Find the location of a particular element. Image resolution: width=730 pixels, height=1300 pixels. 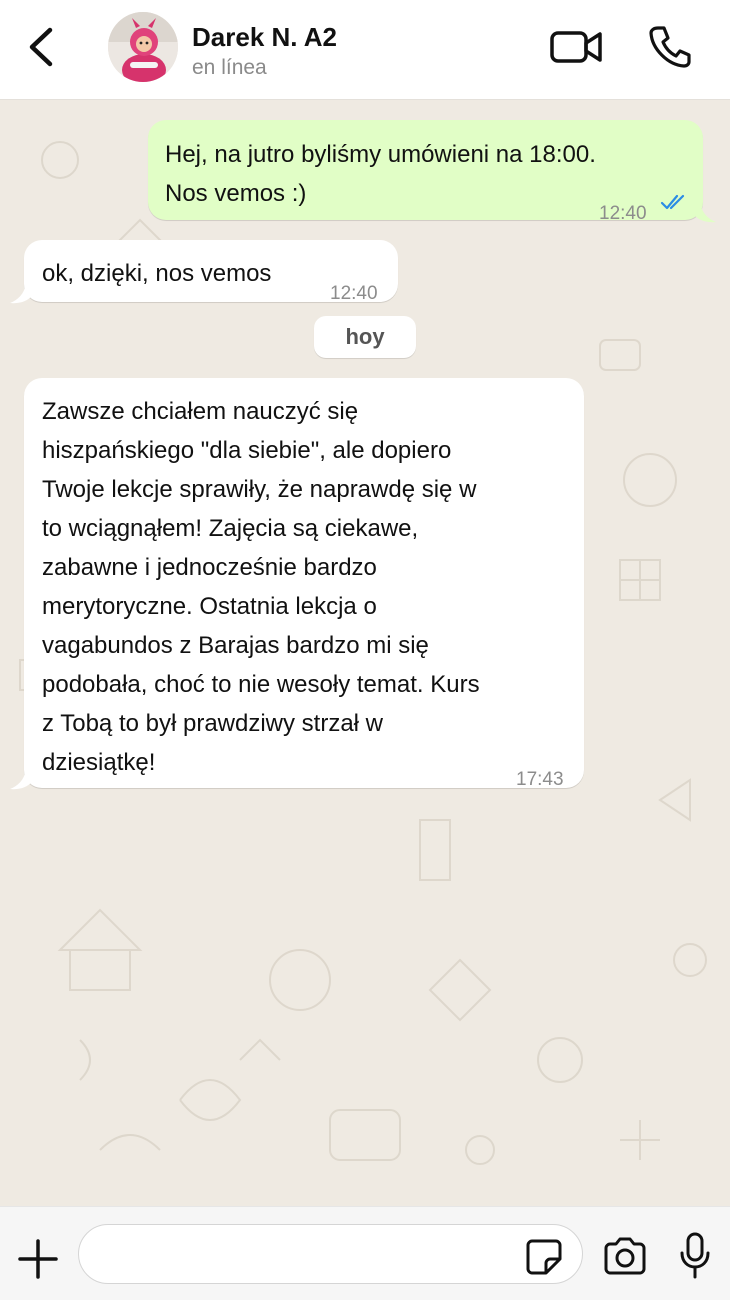

message-input is located at coordinates (330, 1254).